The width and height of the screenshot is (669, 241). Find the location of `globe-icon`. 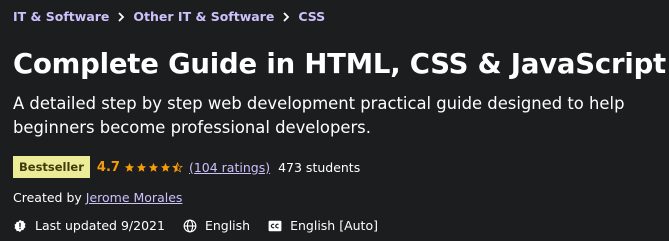

globe-icon is located at coordinates (190, 225).